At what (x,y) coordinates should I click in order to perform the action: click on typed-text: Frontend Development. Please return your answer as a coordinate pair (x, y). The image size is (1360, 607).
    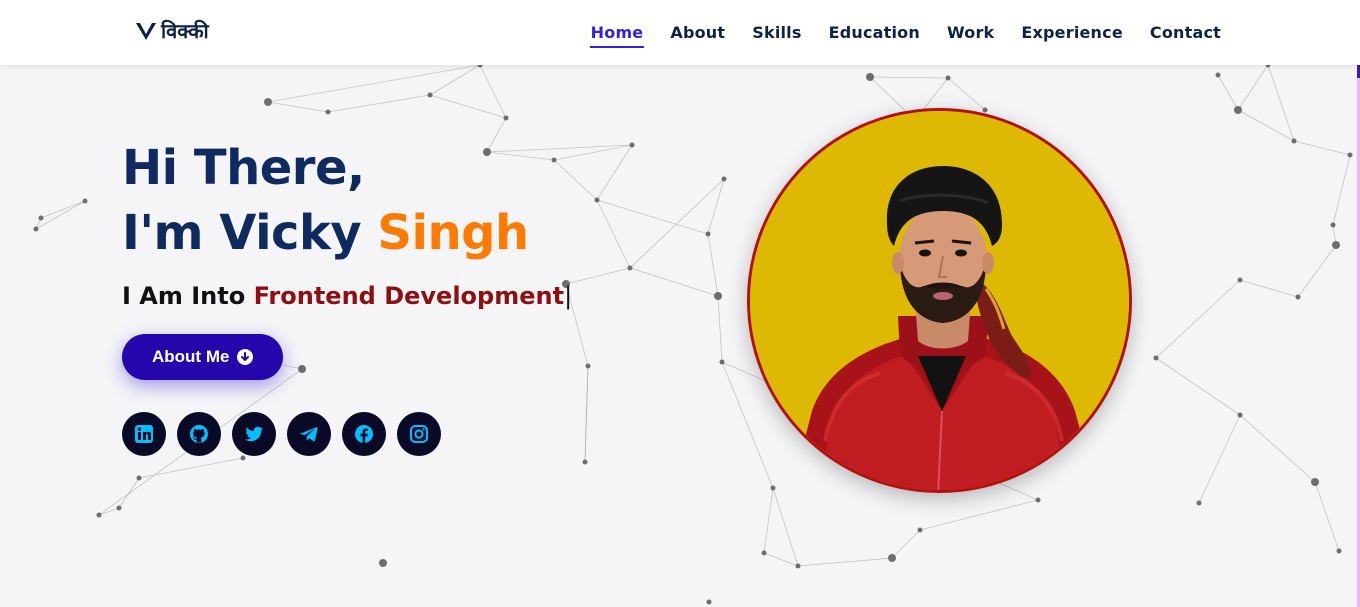
    Looking at the image, I should click on (409, 296).